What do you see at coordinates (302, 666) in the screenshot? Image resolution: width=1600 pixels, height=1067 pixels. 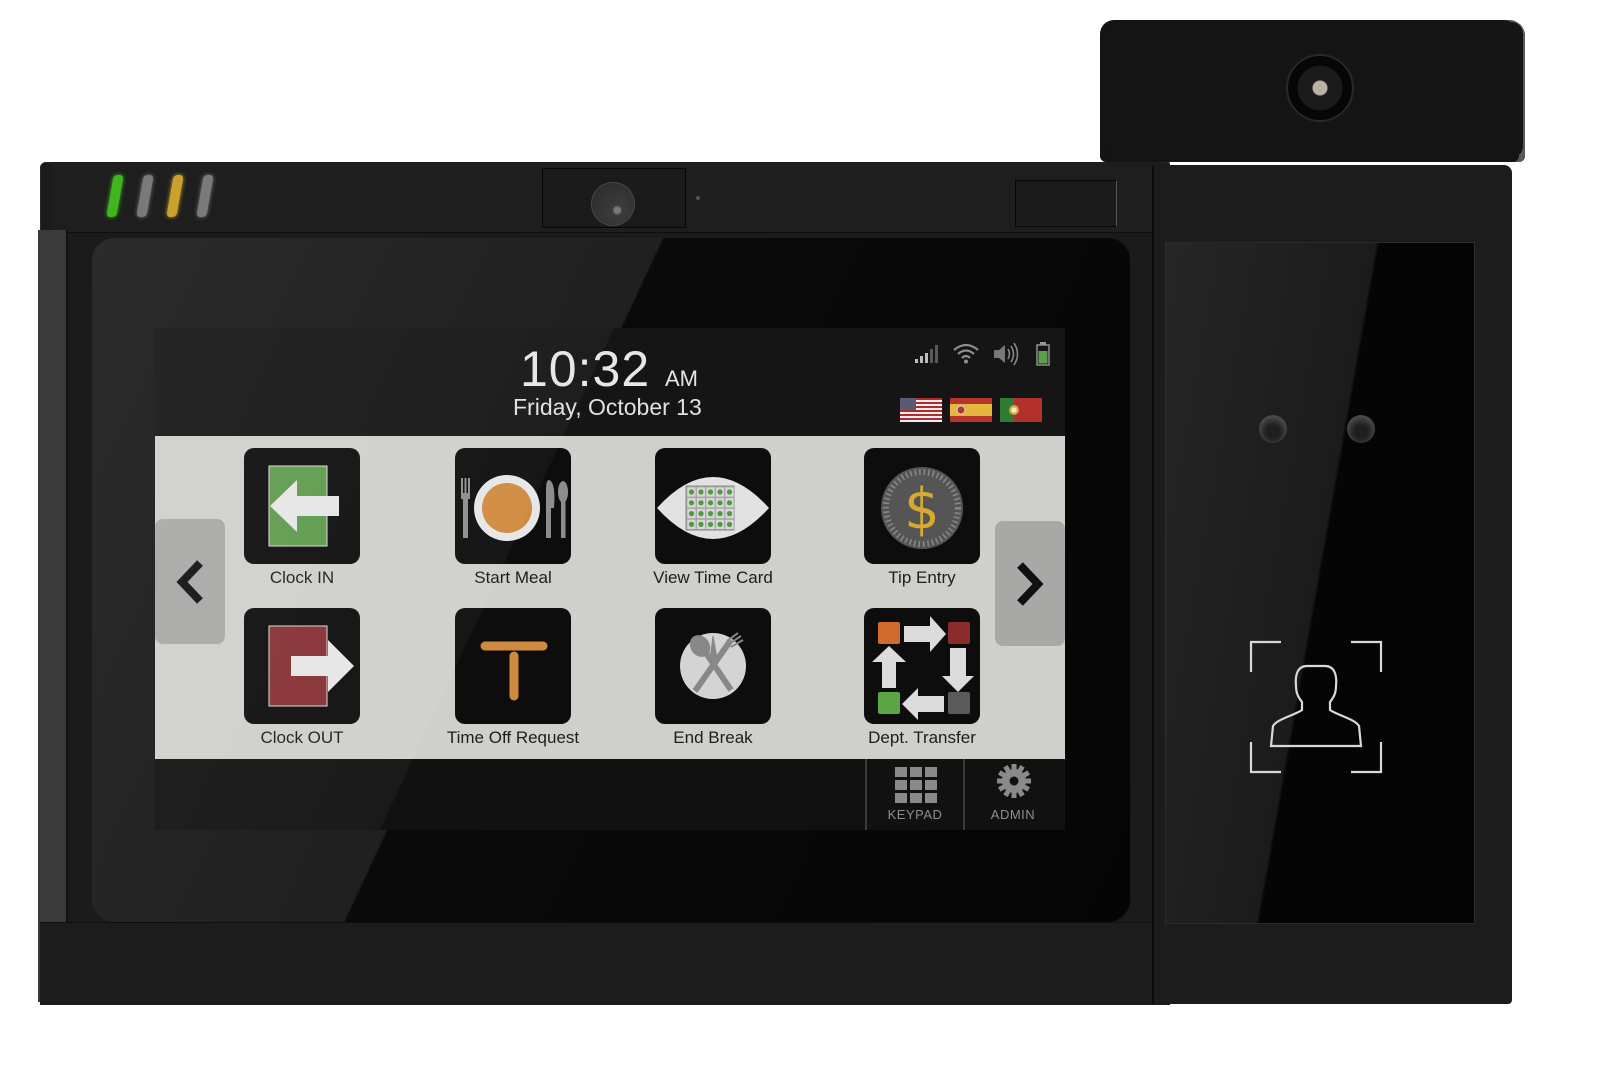 I see `clock-out-icon` at bounding box center [302, 666].